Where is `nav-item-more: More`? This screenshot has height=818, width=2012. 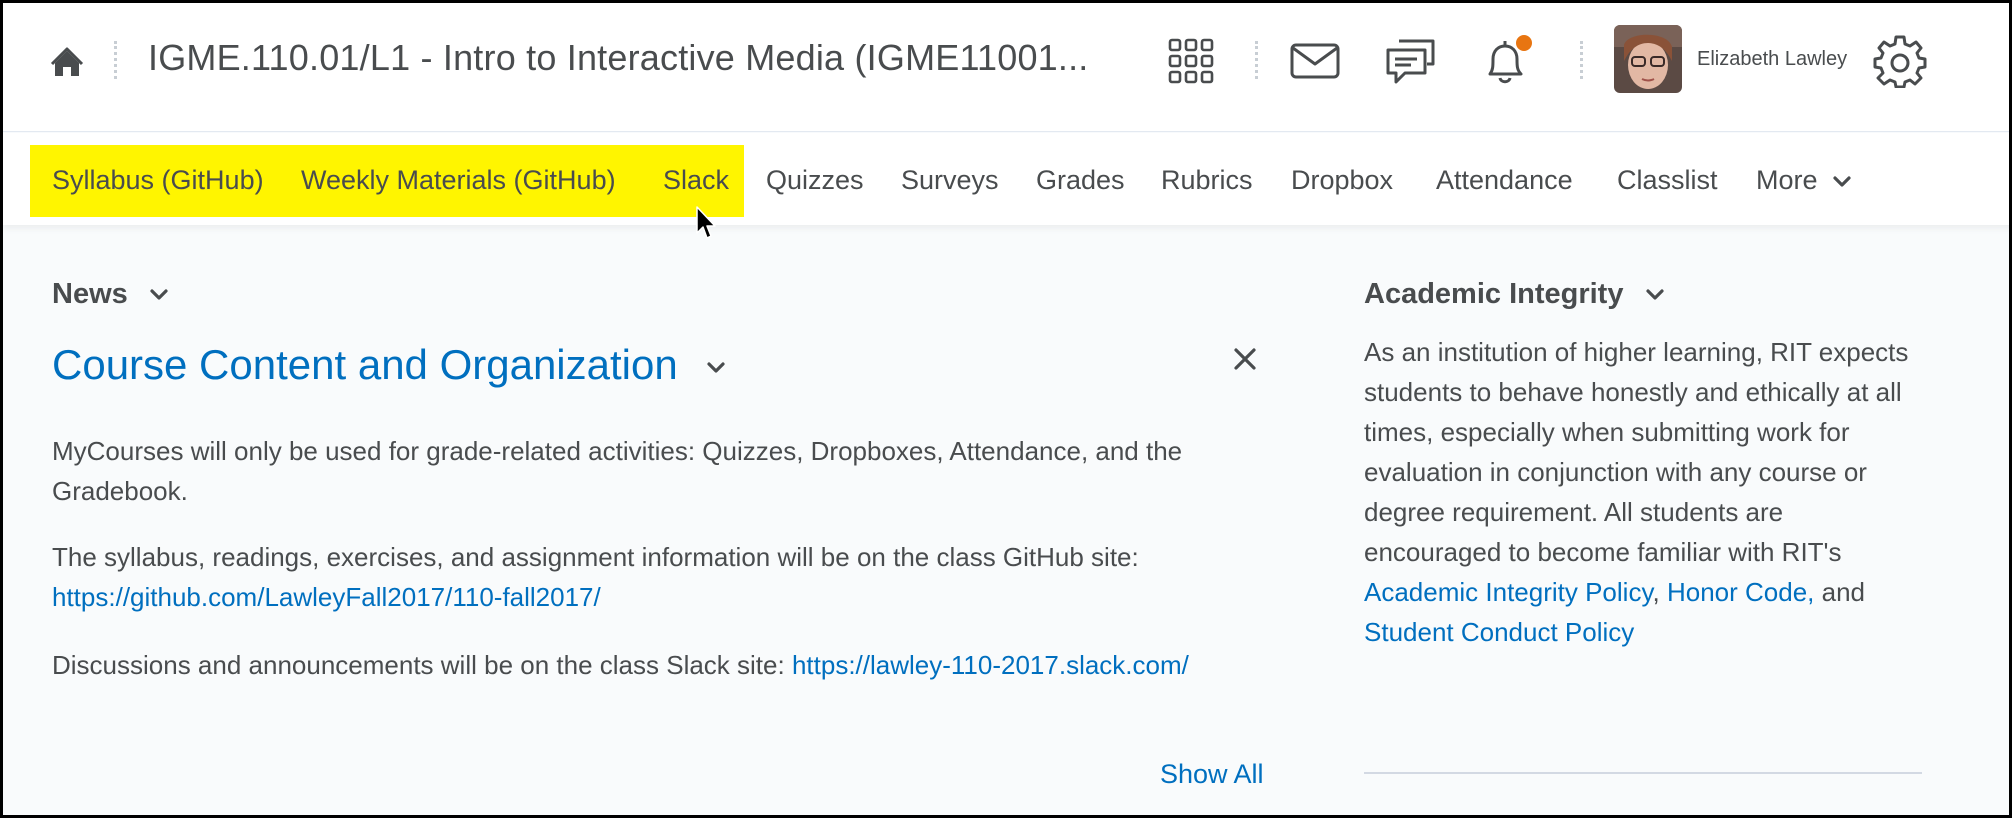
nav-item-more: More is located at coordinates (1803, 180).